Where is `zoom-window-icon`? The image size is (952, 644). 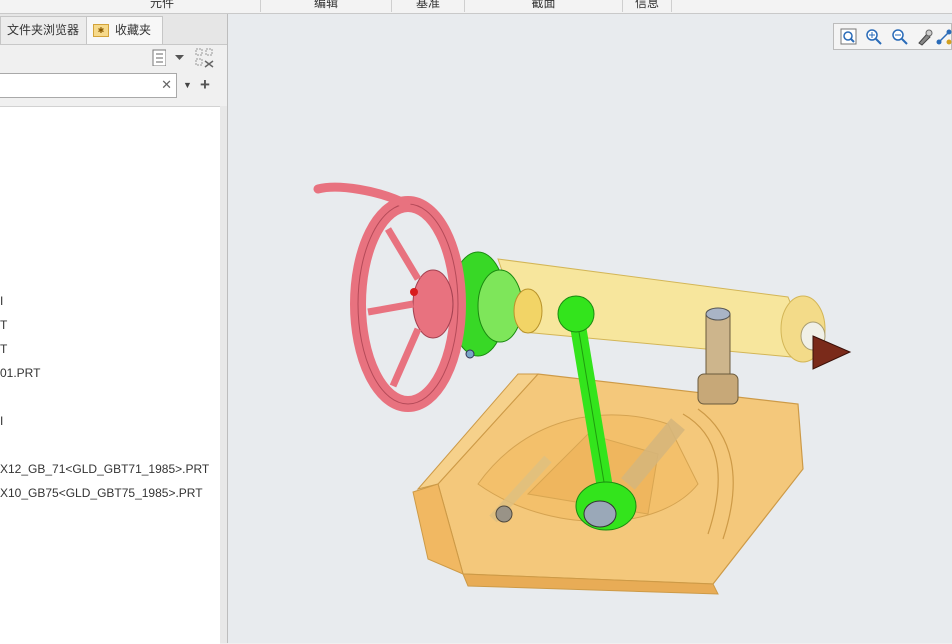
zoom-window-icon is located at coordinates (849, 37).